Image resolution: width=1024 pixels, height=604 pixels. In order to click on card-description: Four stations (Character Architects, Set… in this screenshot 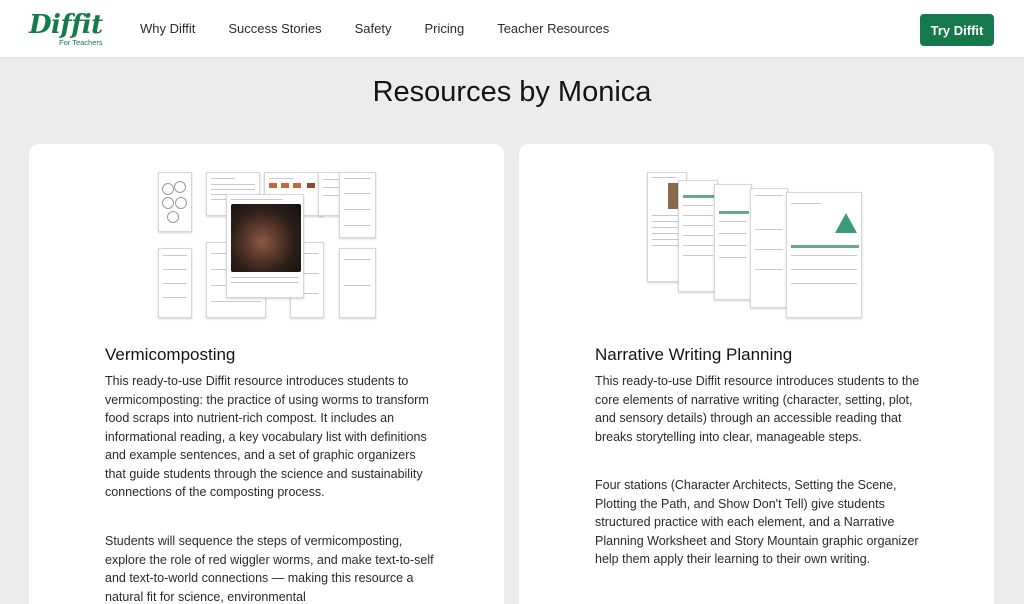, I will do `click(757, 522)`.